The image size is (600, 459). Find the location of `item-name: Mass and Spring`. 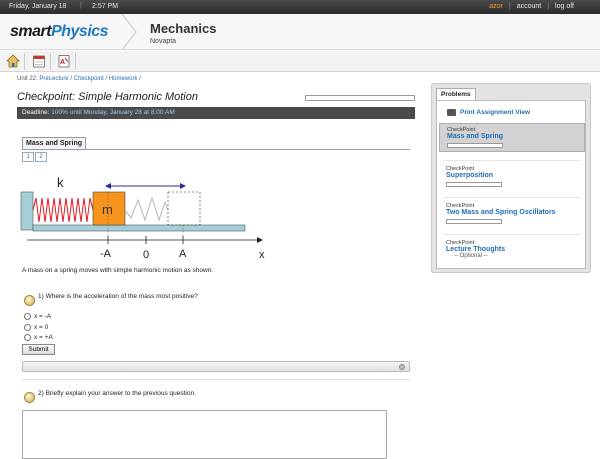

item-name: Mass and Spring is located at coordinates (475, 136).